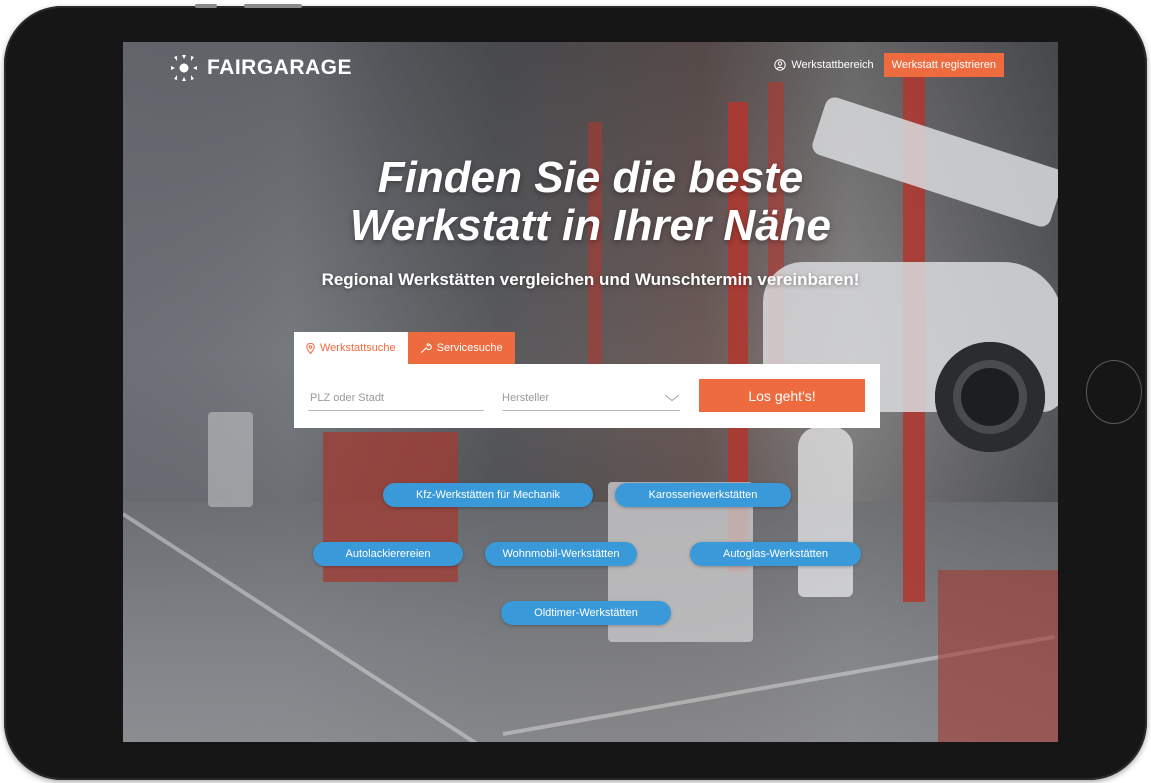  I want to click on location-field, so click(396, 398).